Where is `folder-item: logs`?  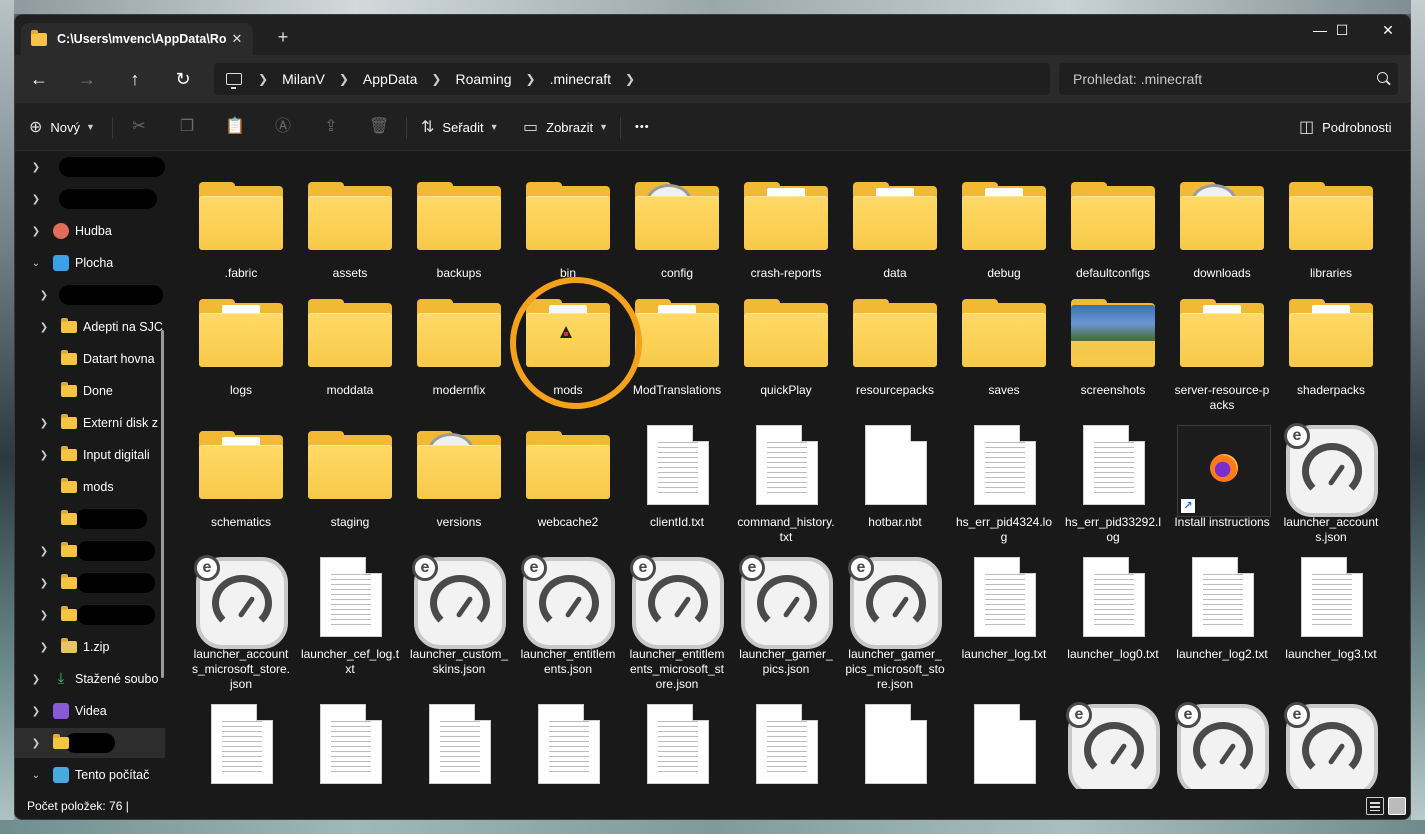 folder-item: logs is located at coordinates (241, 348).